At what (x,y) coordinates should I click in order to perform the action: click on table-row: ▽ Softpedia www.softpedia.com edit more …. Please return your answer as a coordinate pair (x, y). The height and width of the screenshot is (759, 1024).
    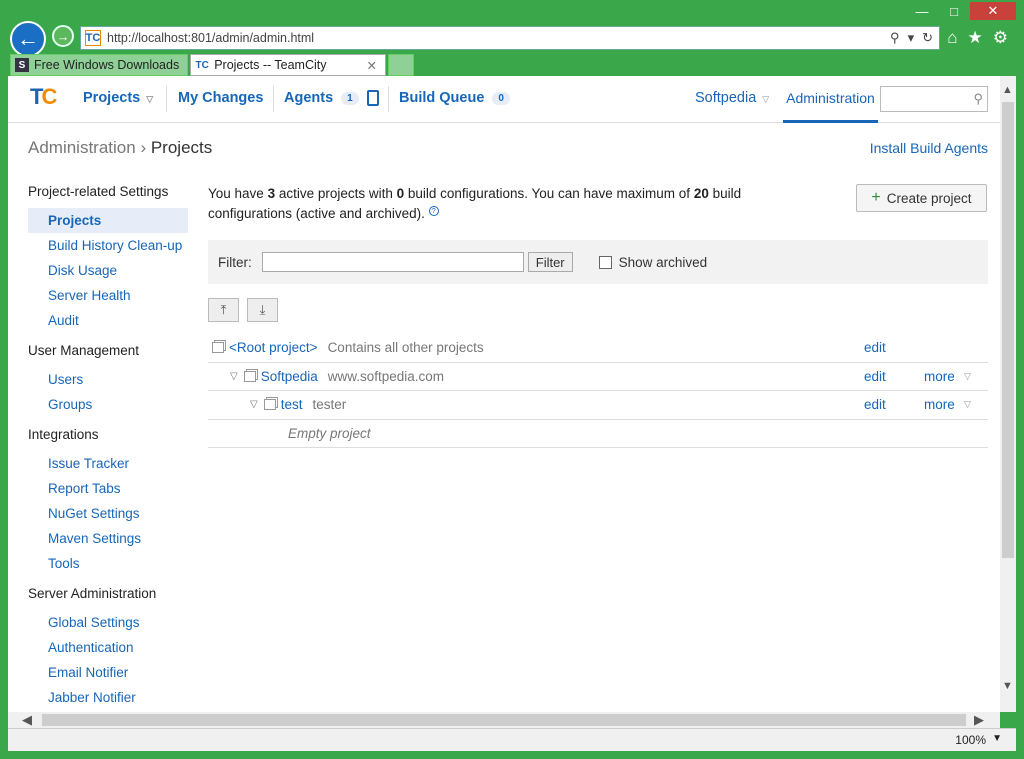
    Looking at the image, I should click on (598, 377).